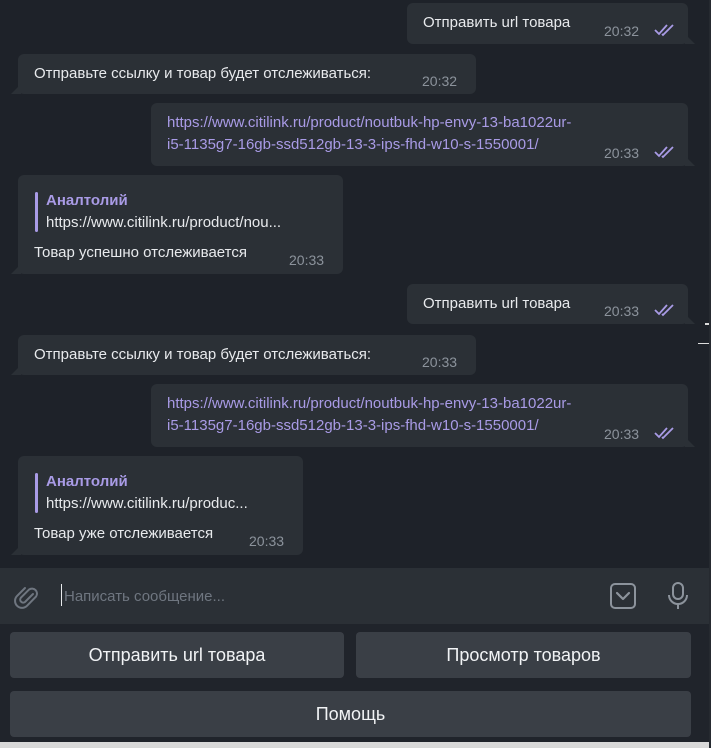  What do you see at coordinates (355, 745) in the screenshot?
I see `bottom-edge` at bounding box center [355, 745].